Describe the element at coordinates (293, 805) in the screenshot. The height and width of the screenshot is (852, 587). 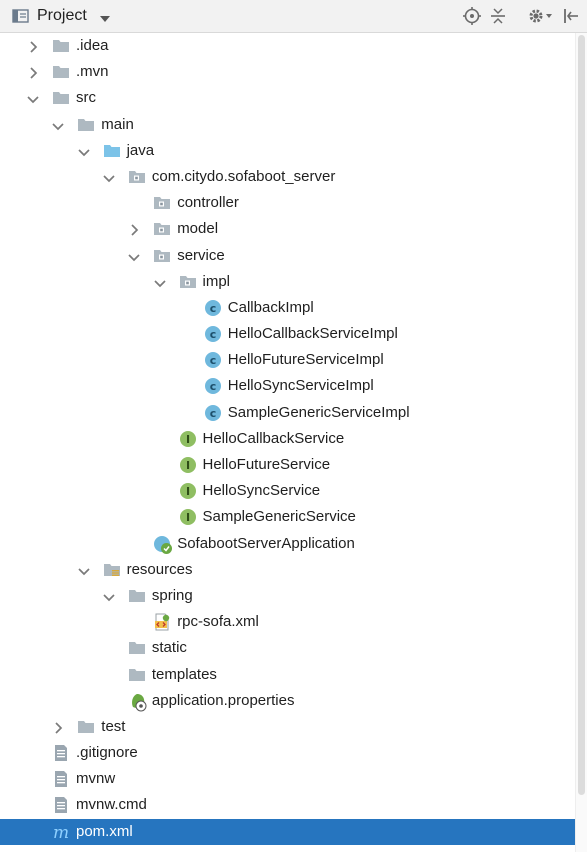
I see `tree-row: mvnw.cmd` at that location.